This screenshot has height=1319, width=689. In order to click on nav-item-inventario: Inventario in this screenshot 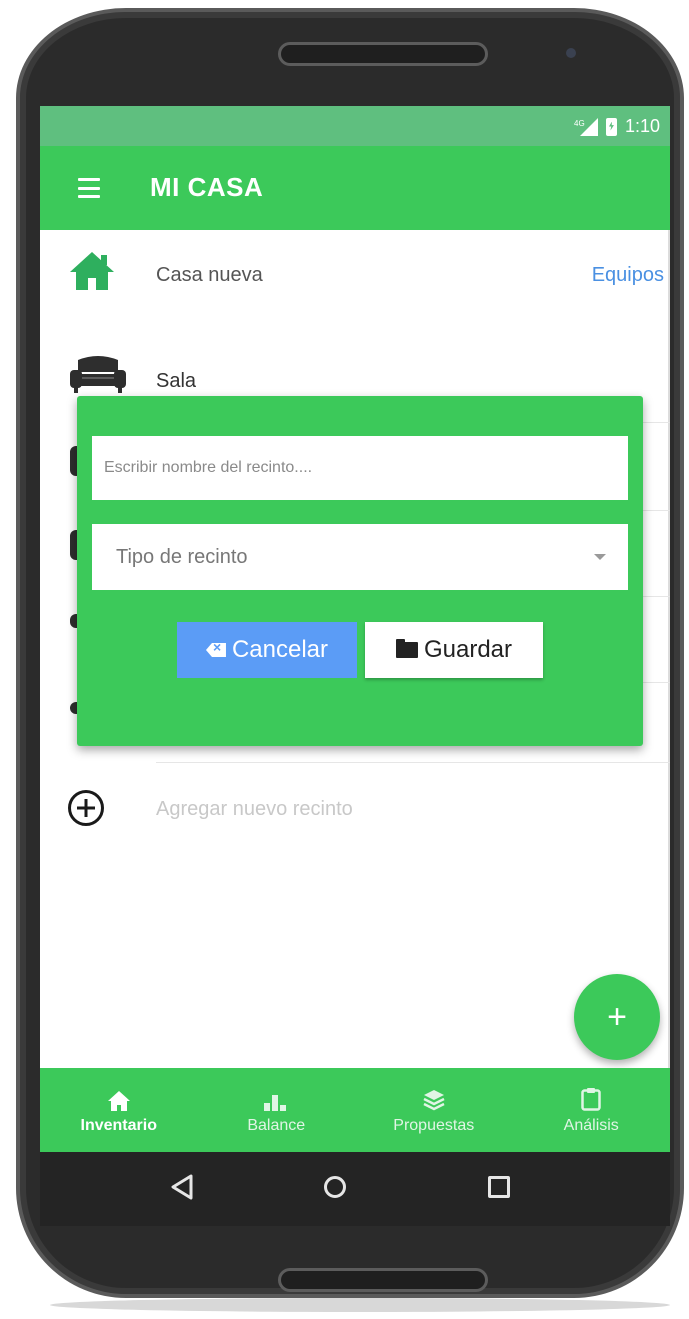, I will do `click(119, 1110)`.